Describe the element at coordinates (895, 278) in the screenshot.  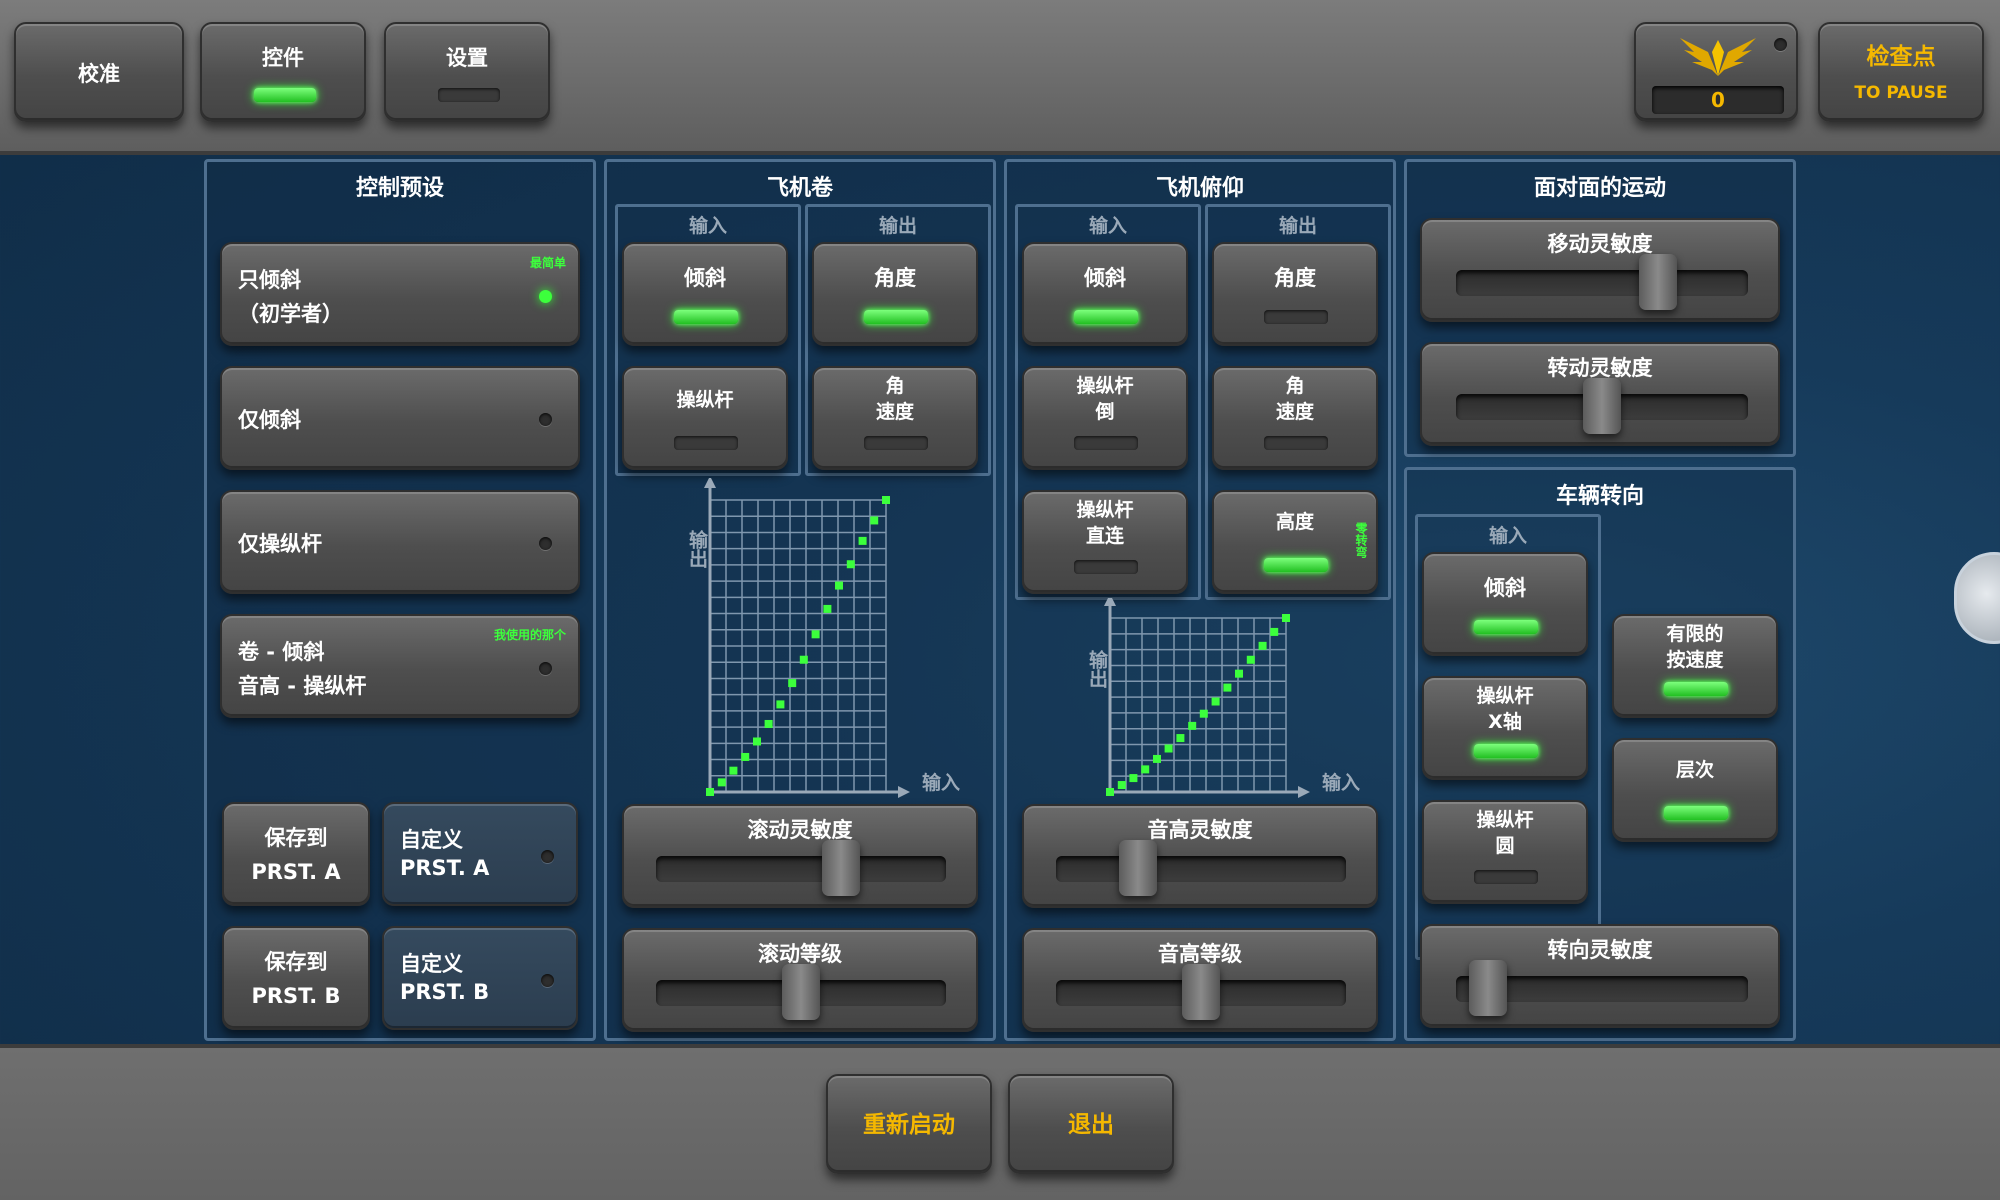
I see `roll-output-angle-label: 角度` at that location.